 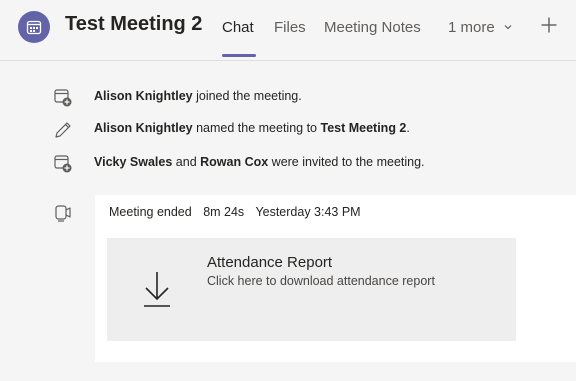 What do you see at coordinates (63, 213) in the screenshot?
I see `video-camera-icon` at bounding box center [63, 213].